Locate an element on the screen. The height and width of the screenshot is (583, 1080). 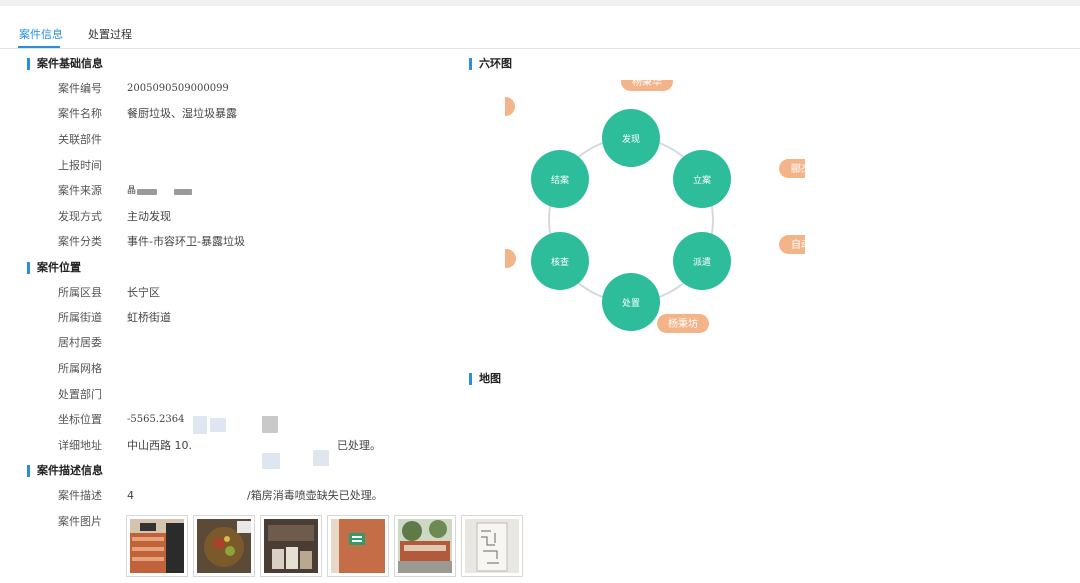
ring-tag-label: 杨秉坊 is located at coordinates (683, 323).